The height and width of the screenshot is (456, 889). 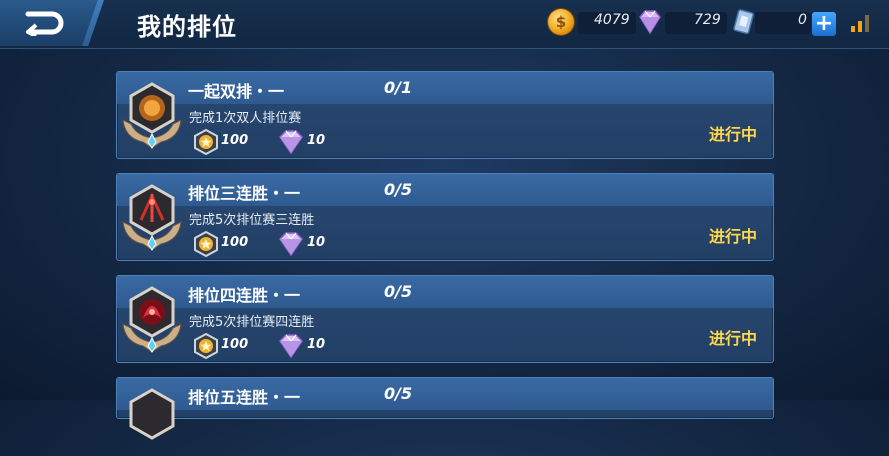 What do you see at coordinates (398, 87) in the screenshot?
I see `task-progress: 0/1` at bounding box center [398, 87].